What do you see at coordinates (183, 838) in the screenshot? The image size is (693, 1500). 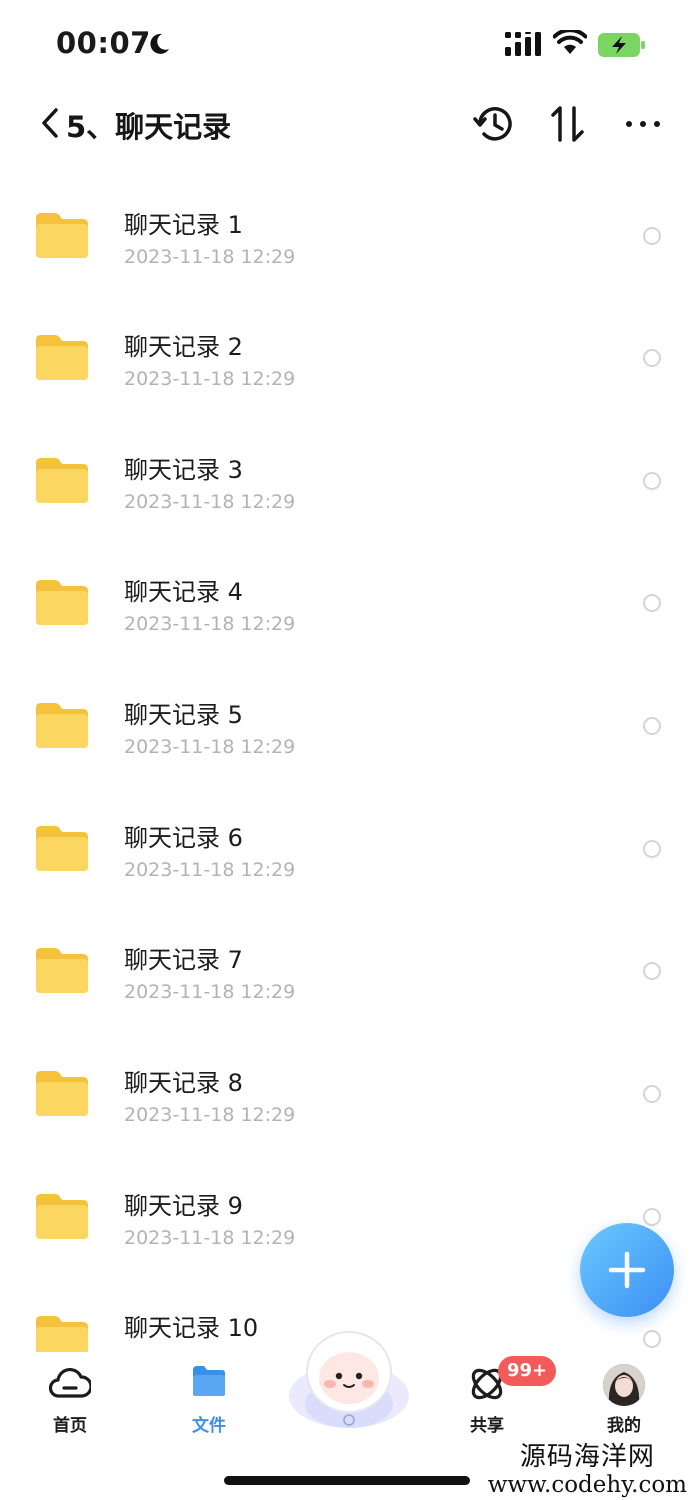 I see `file-name: 聊天记录 6` at bounding box center [183, 838].